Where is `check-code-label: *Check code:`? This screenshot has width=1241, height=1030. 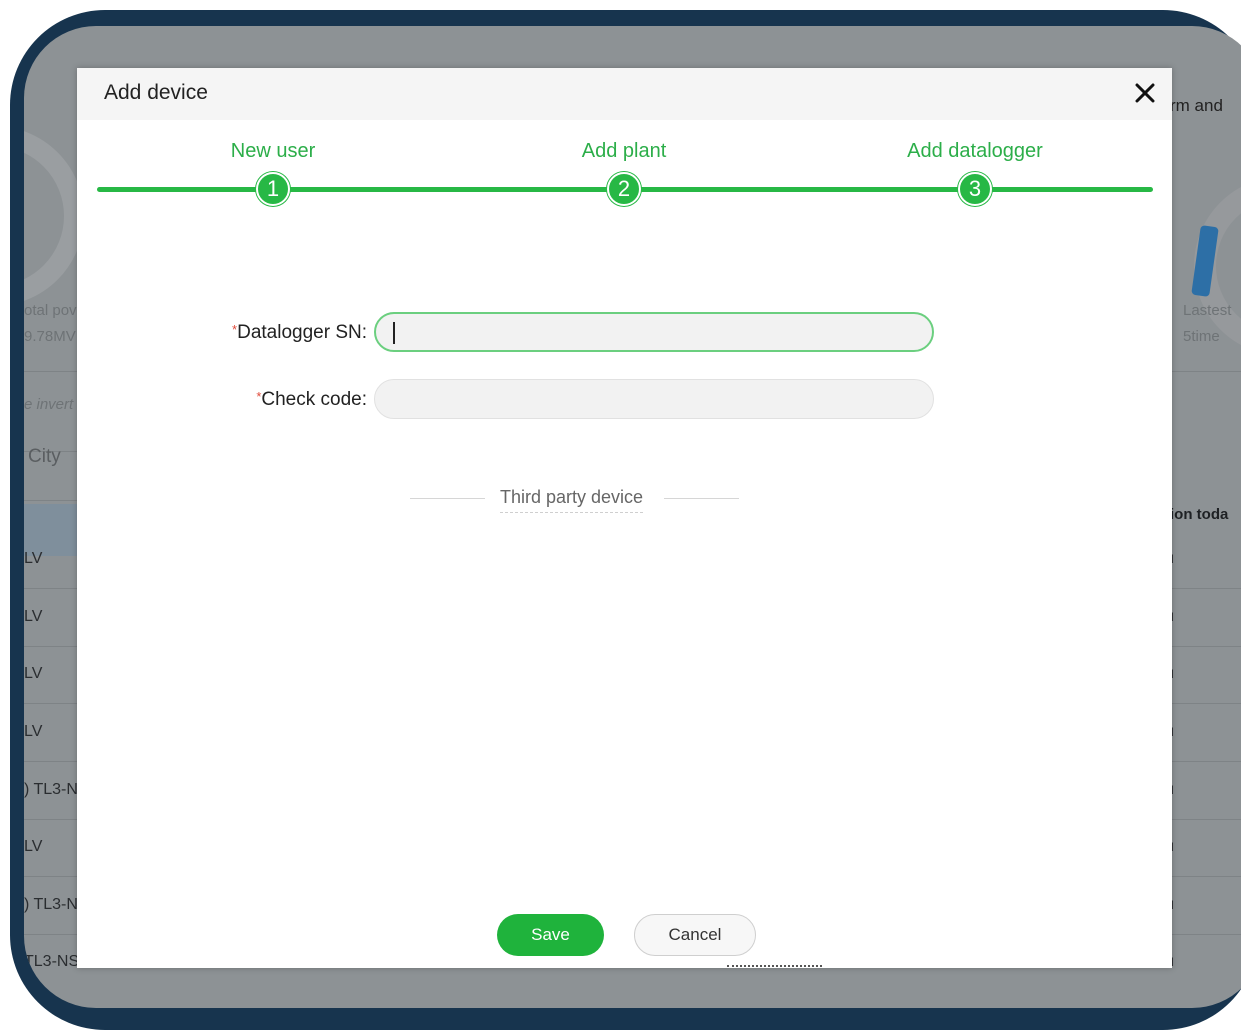
check-code-label: *Check code: is located at coordinates (311, 400).